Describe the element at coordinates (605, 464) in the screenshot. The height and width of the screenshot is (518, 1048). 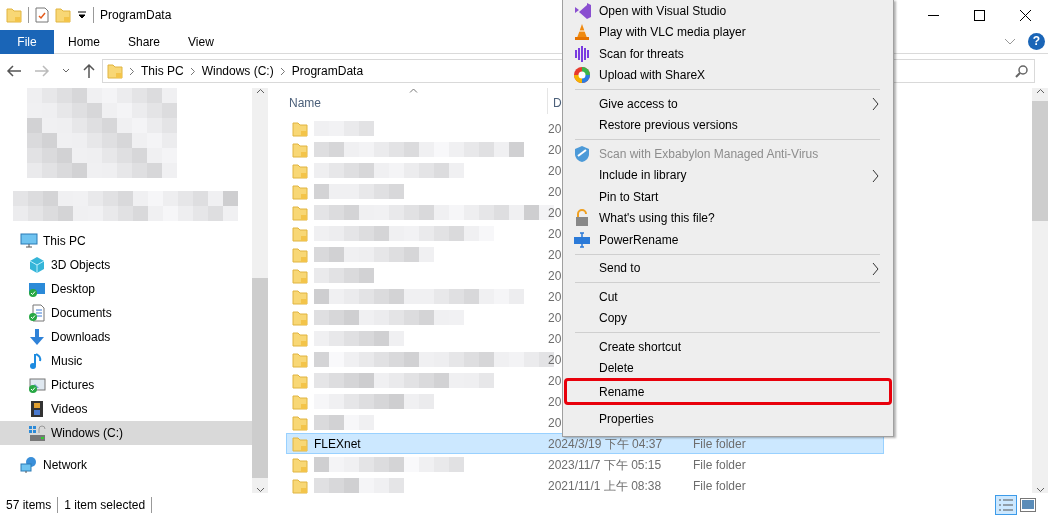
I see `file-date: 2023/11/7 下午 05:15` at that location.